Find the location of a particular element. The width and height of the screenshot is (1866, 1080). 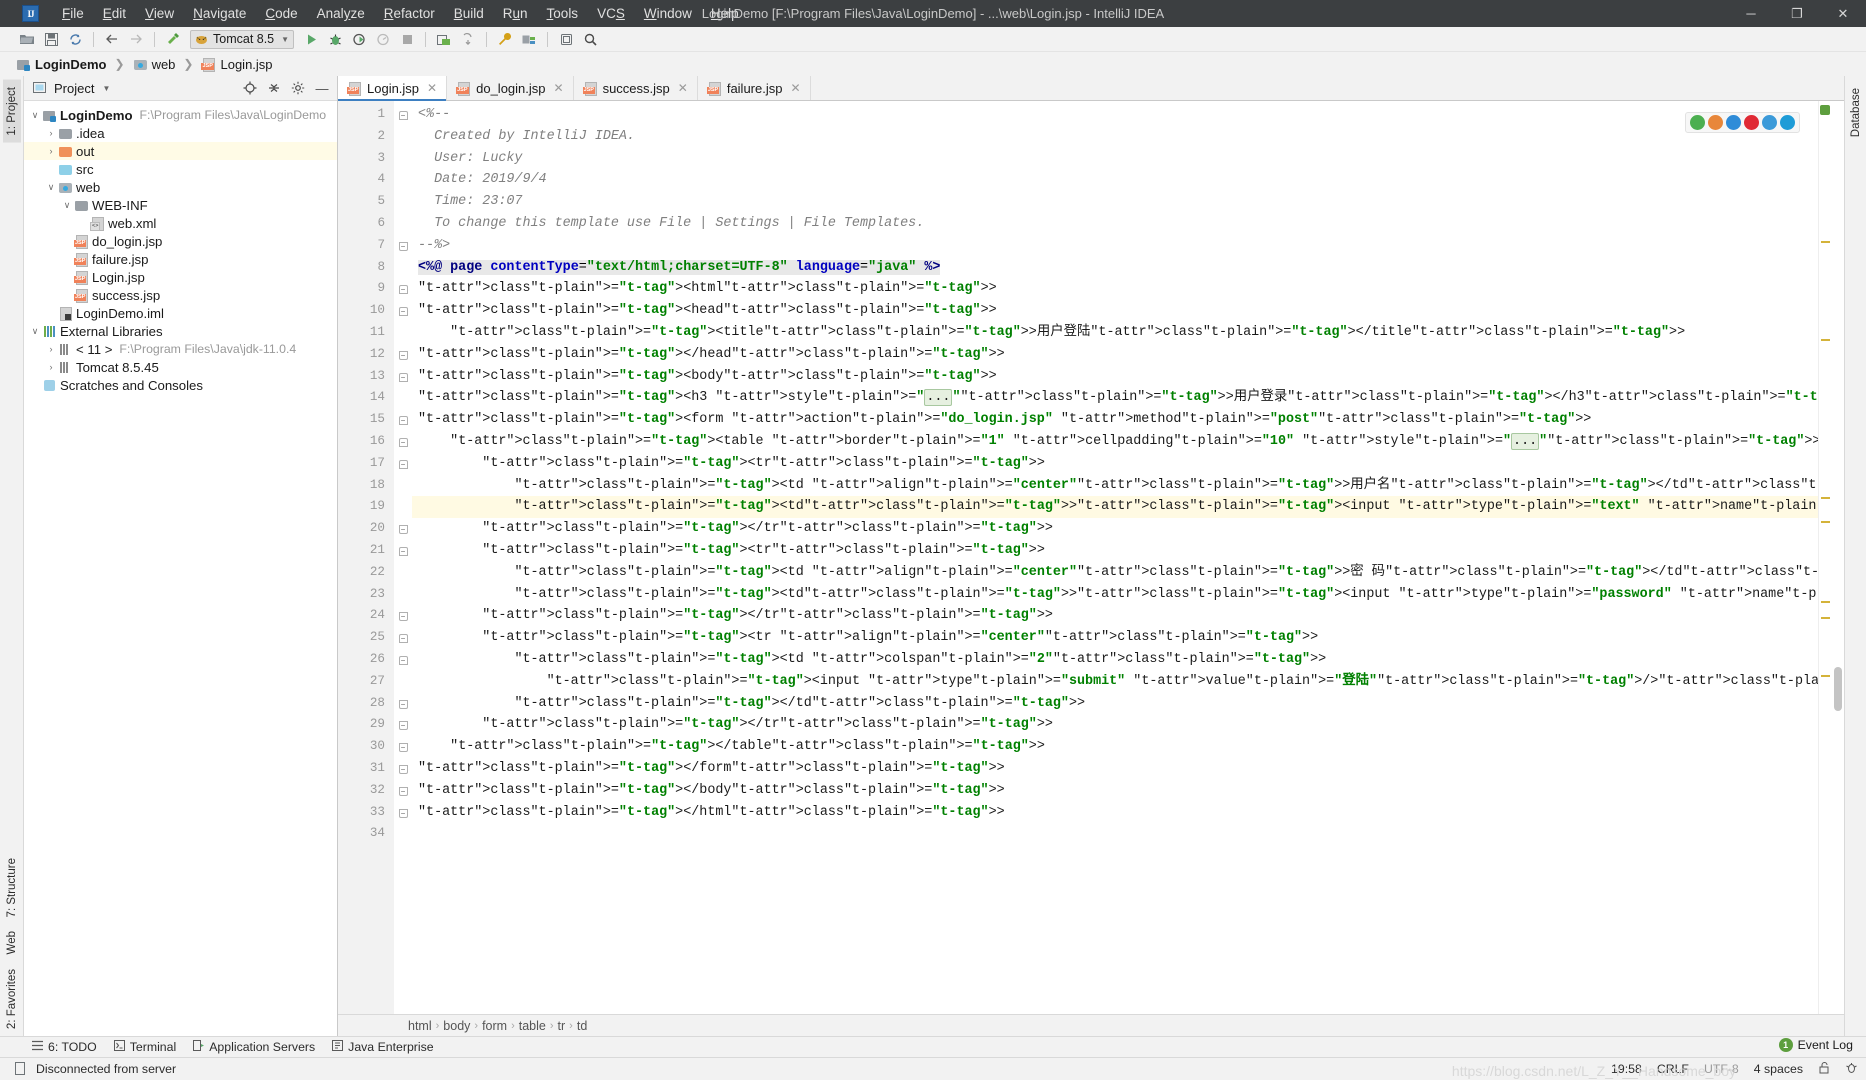

browser-preview-strip is located at coordinates (1742, 122).